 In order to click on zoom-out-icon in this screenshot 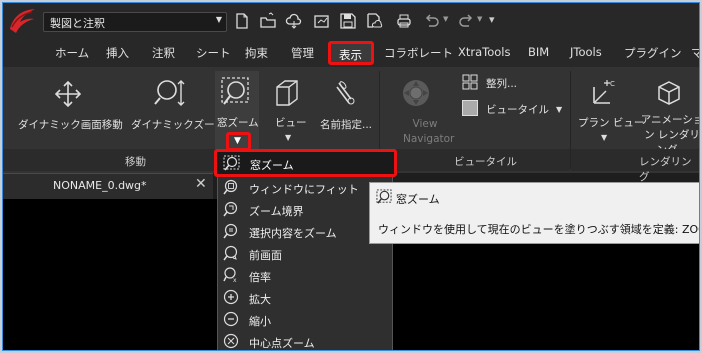, I will do `click(231, 319)`.